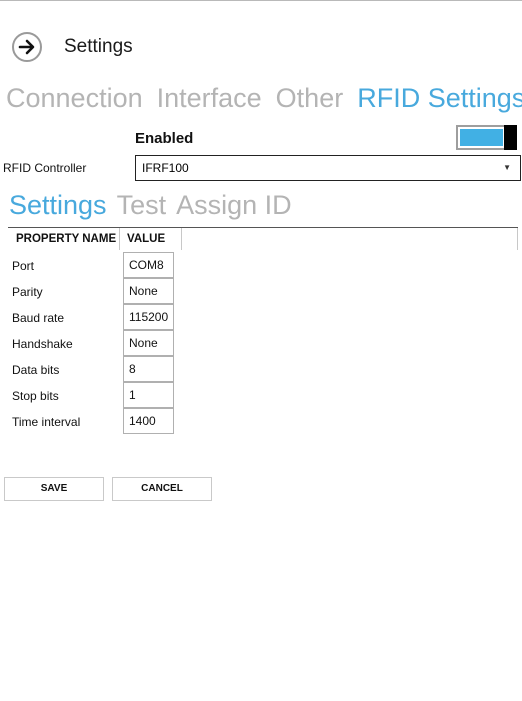 The image size is (522, 701). What do you see at coordinates (27, 292) in the screenshot?
I see `property-name: Parity` at bounding box center [27, 292].